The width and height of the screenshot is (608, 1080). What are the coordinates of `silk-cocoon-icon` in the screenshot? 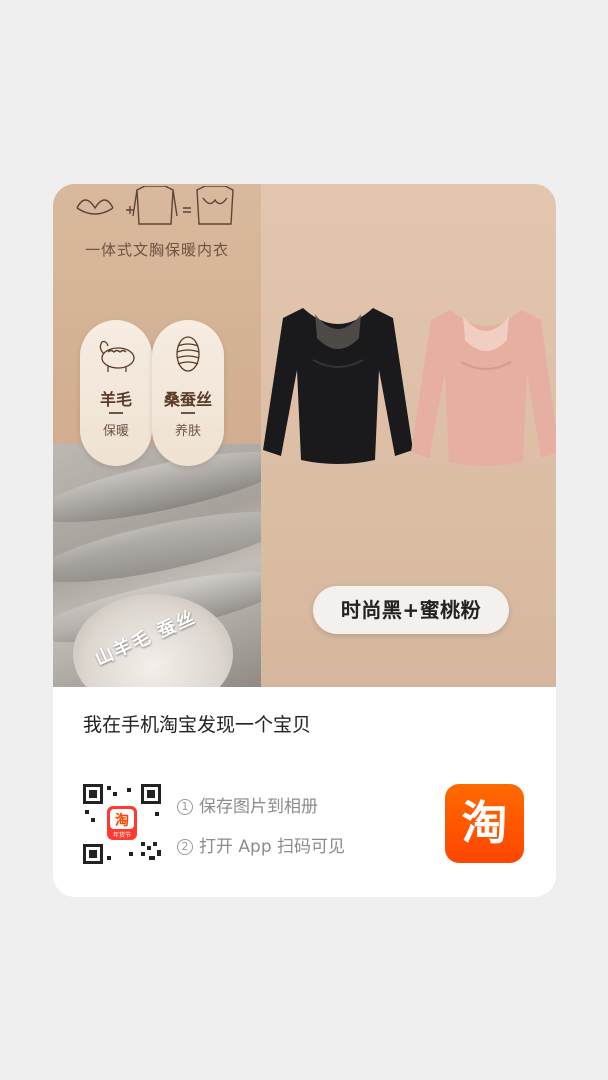 It's located at (188, 354).